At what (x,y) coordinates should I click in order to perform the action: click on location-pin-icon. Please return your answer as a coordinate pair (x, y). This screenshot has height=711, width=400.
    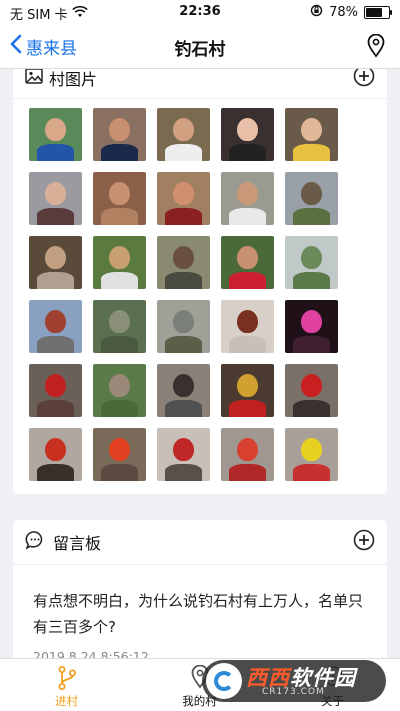
    Looking at the image, I should click on (376, 47).